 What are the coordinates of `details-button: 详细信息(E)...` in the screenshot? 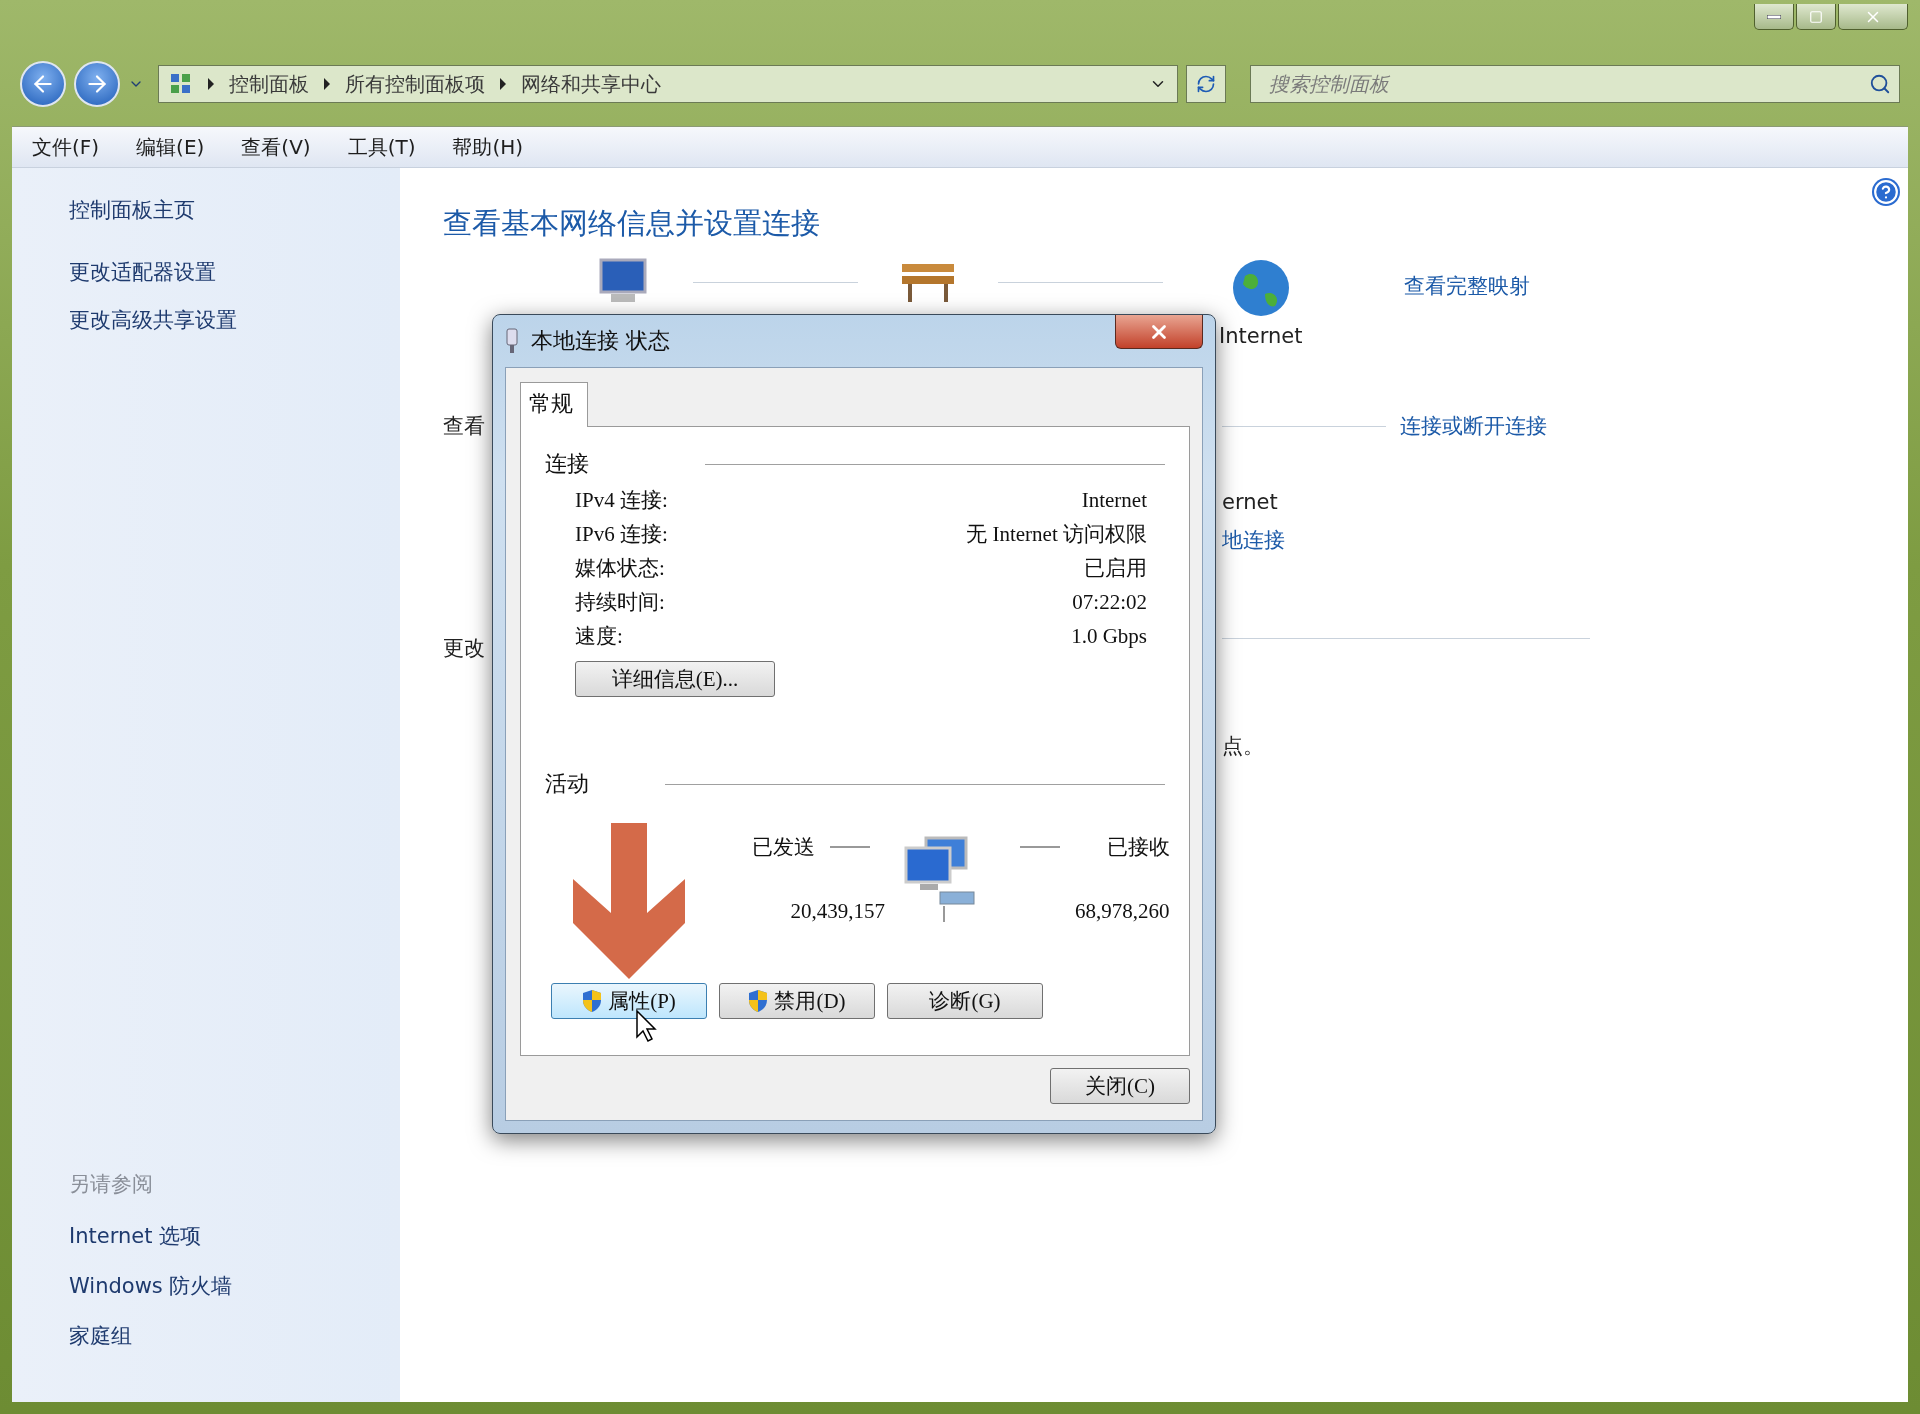 It's located at (675, 679).